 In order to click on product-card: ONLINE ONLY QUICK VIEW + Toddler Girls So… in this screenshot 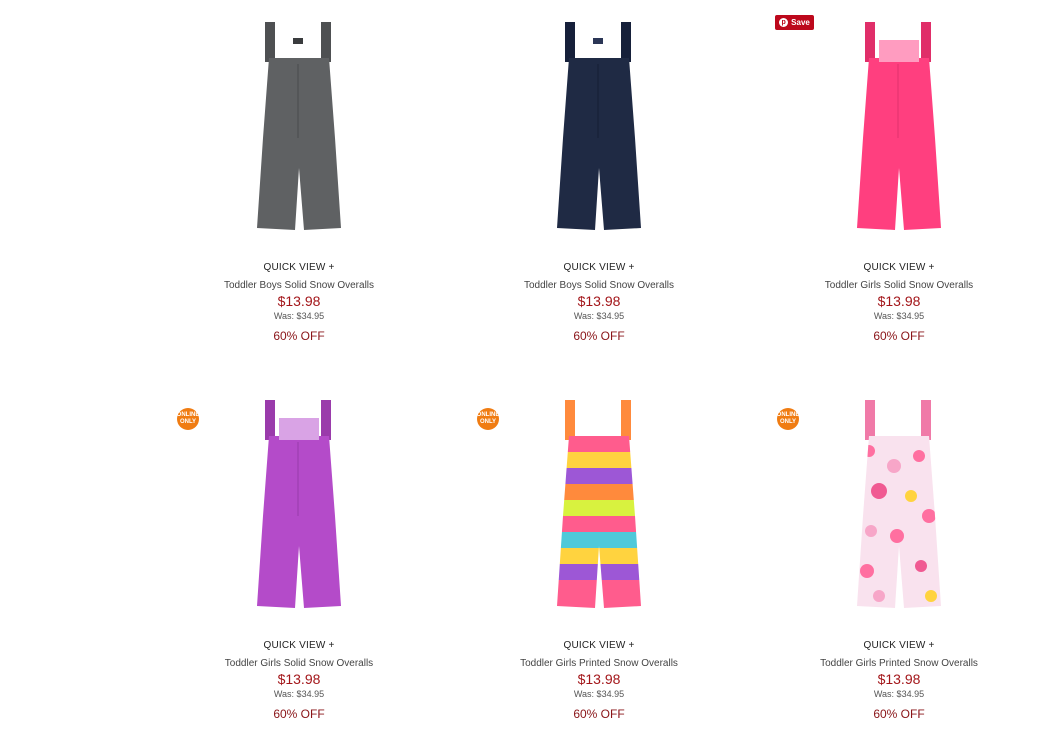, I will do `click(299, 558)`.